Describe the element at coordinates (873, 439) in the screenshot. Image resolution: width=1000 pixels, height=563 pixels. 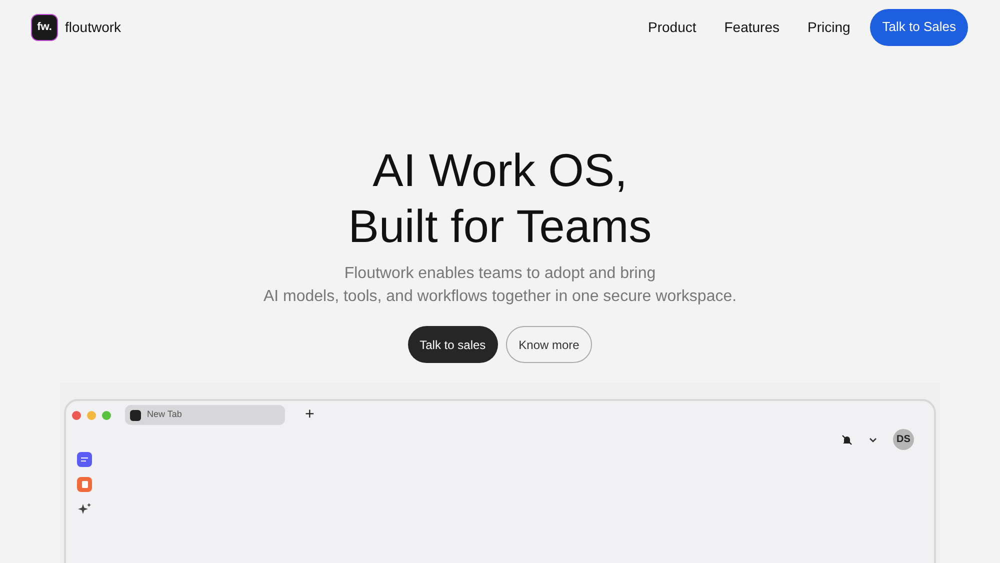
I see `chevron-down-icon` at that location.